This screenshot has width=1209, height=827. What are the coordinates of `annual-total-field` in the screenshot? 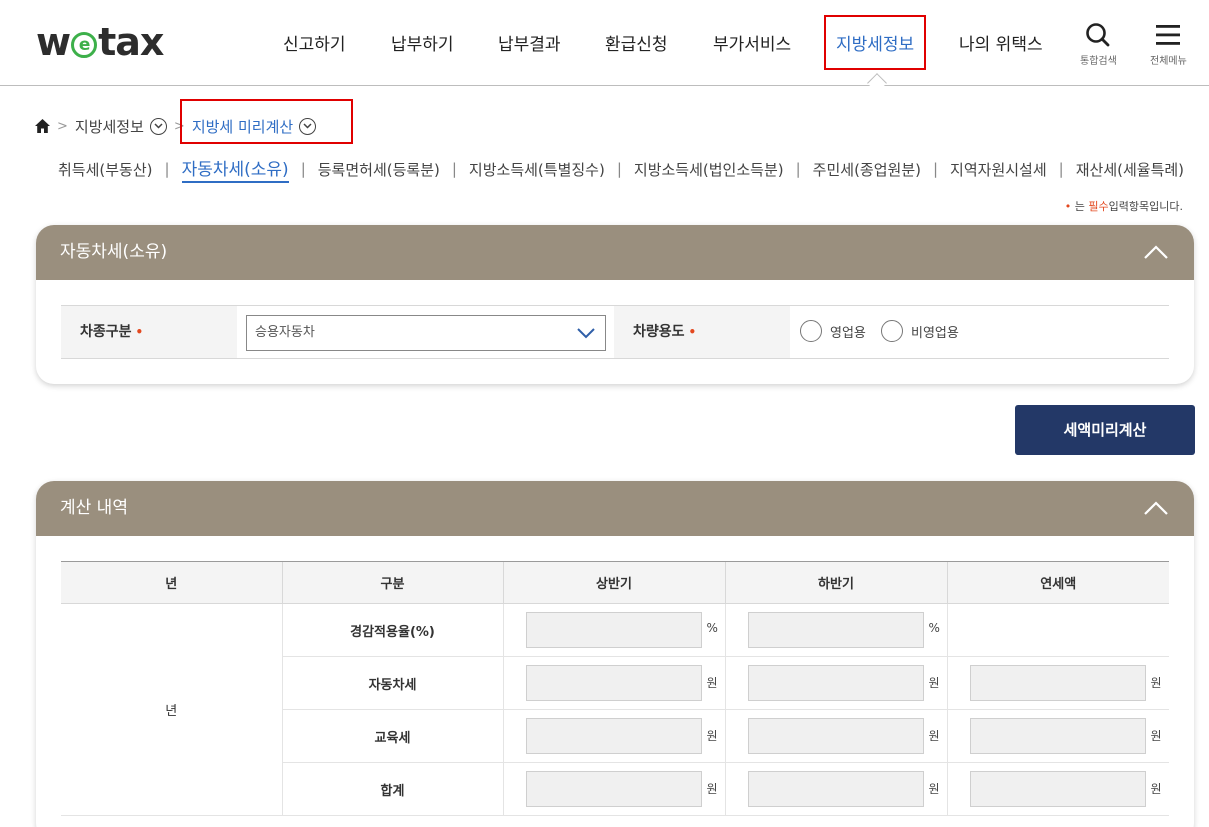 It's located at (1057, 789).